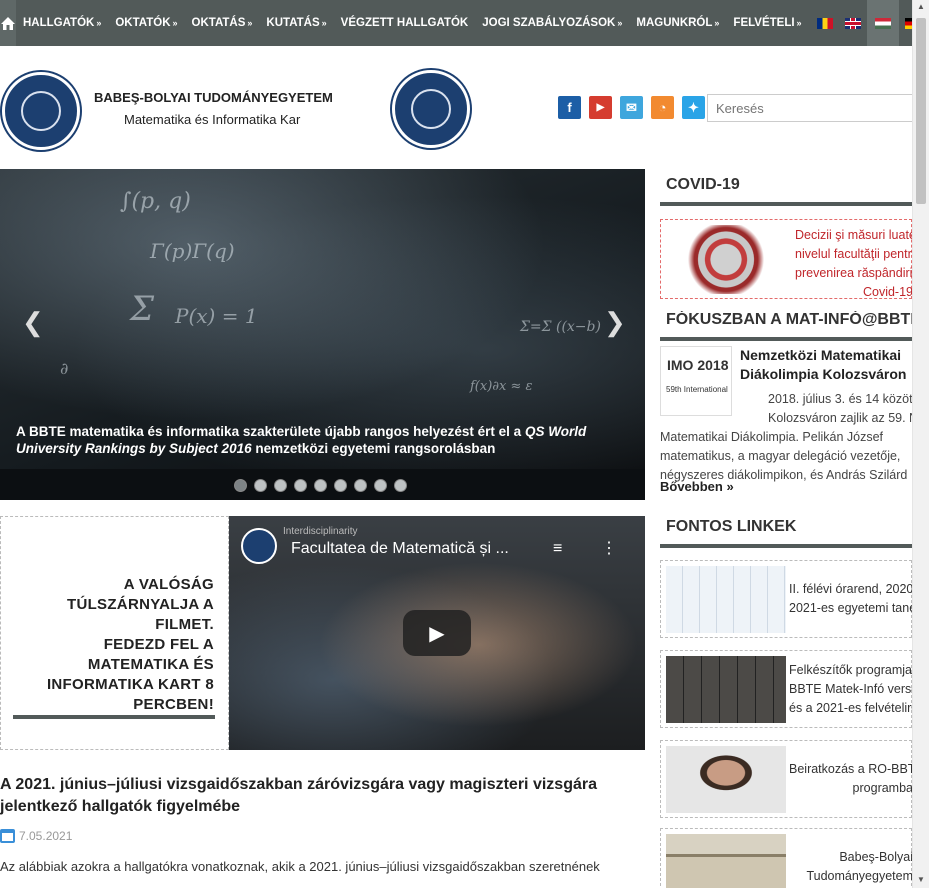 This screenshot has width=929, height=888. What do you see at coordinates (373, 448) in the screenshot?
I see `caption-text-end: nemzetközi egyetemi rangsorolásban` at bounding box center [373, 448].